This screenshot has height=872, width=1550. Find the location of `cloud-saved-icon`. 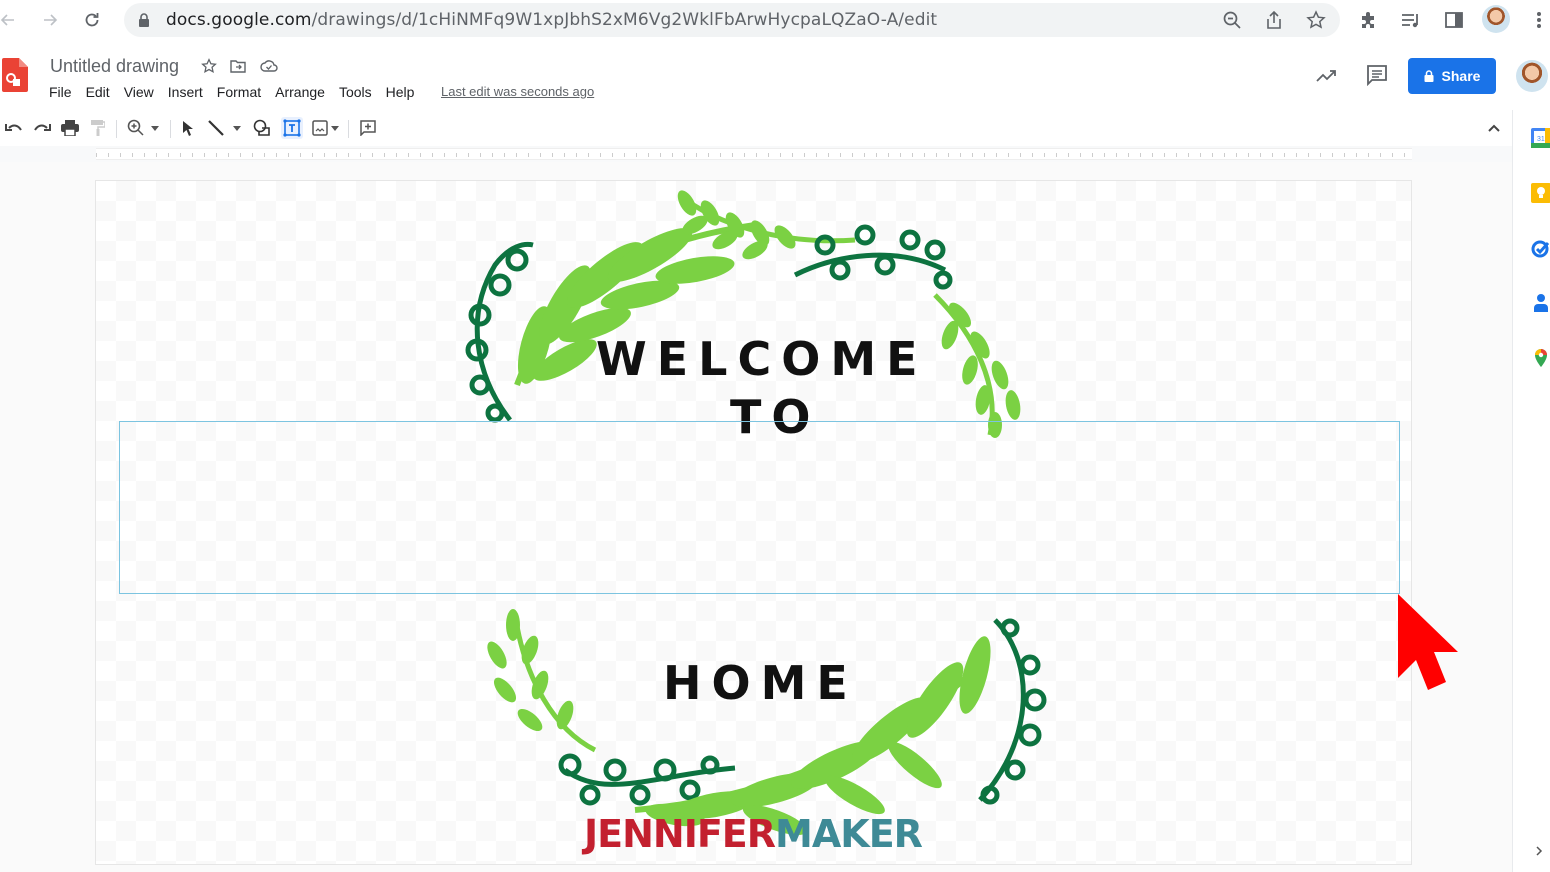

cloud-saved-icon is located at coordinates (269, 66).